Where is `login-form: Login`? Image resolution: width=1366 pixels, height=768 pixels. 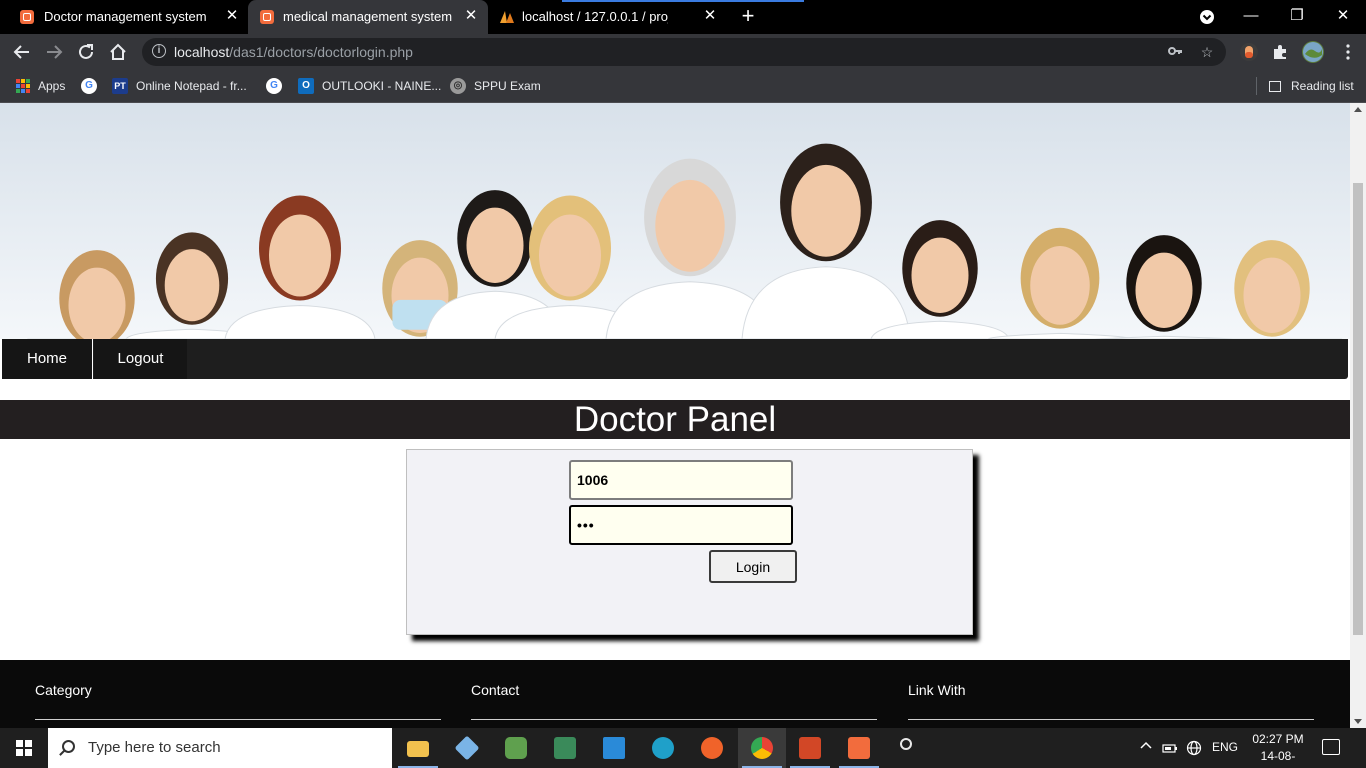 login-form: Login is located at coordinates (689, 542).